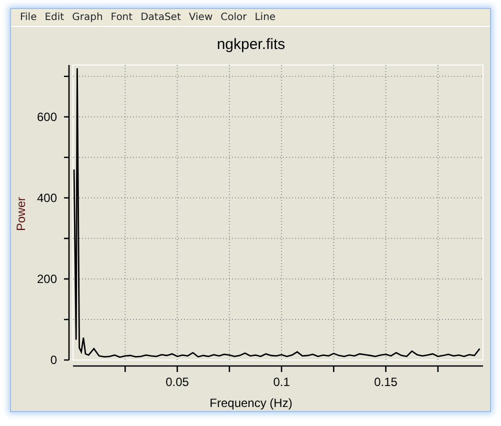 This screenshot has width=501, height=426. Describe the element at coordinates (233, 17) in the screenshot. I see `menu-item: Color` at that location.